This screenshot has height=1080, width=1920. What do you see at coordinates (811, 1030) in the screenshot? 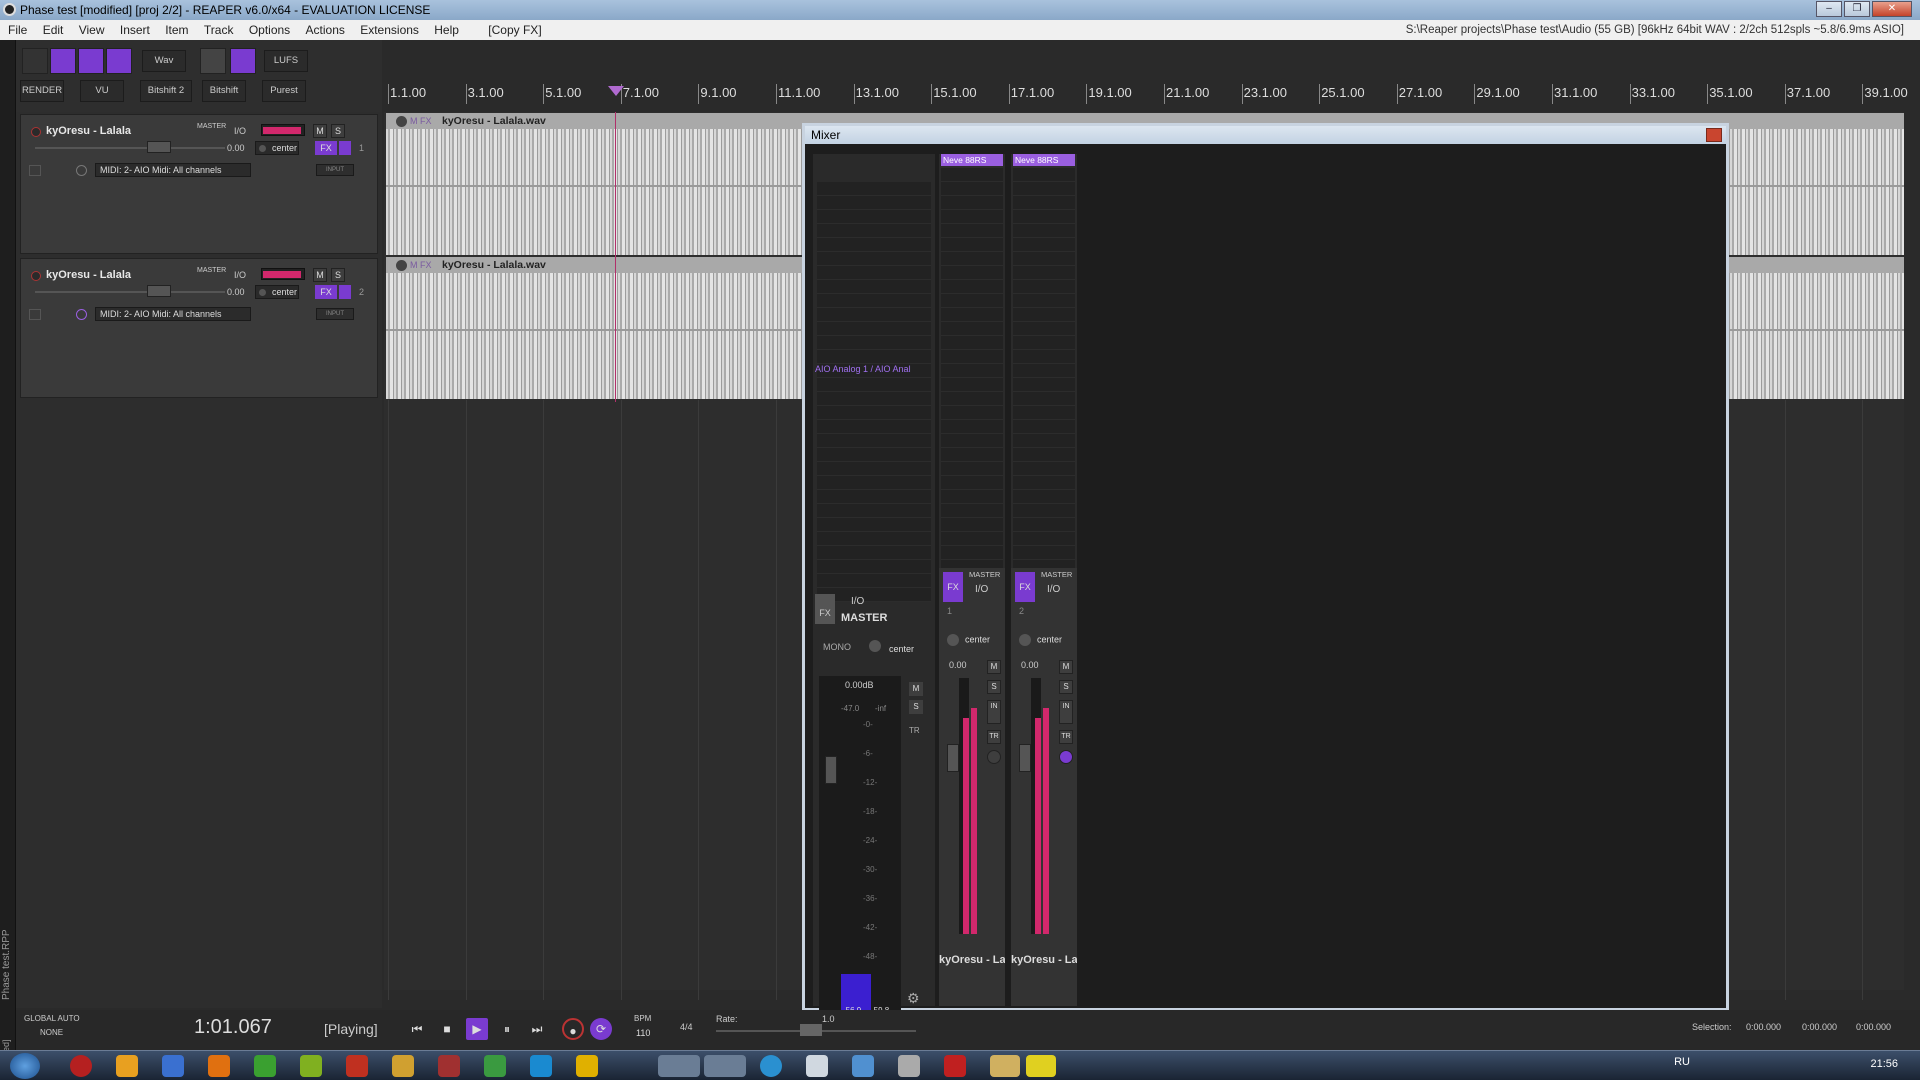
I see `rate-slider-handle` at bounding box center [811, 1030].